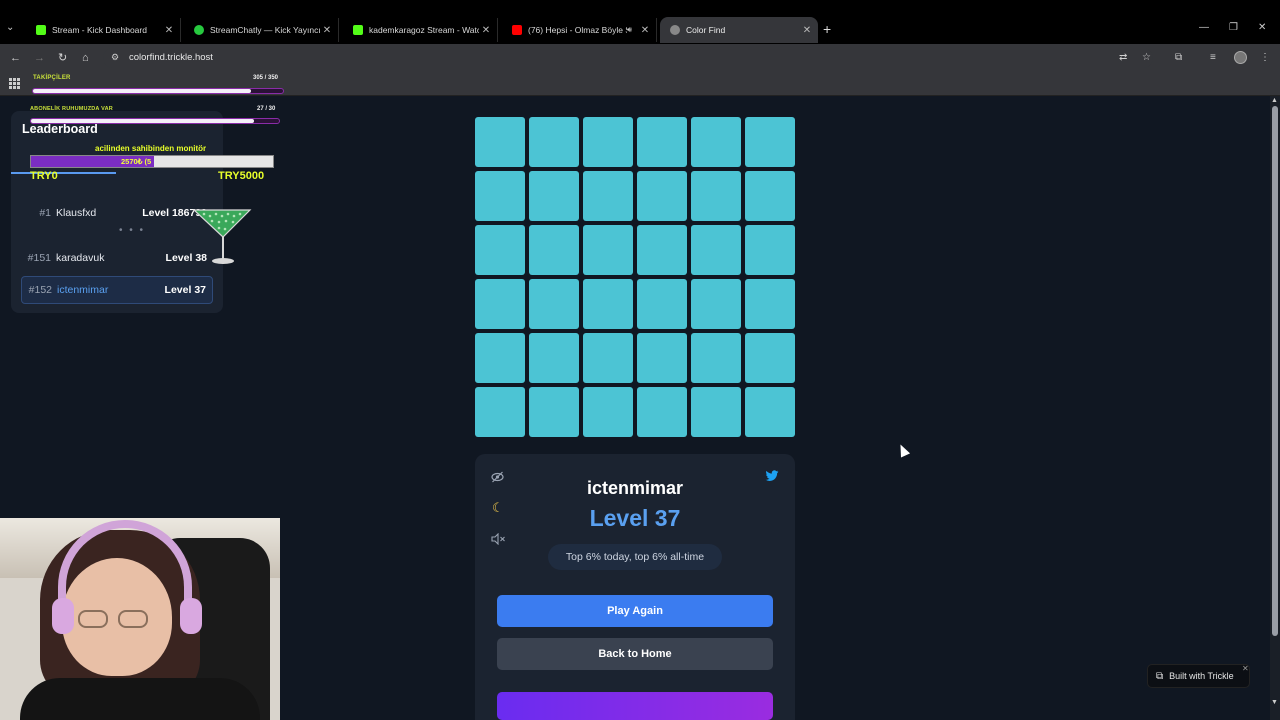 The width and height of the screenshot is (1280, 720). What do you see at coordinates (76, 213) in the screenshot?
I see `row-name: Klausfxd` at bounding box center [76, 213].